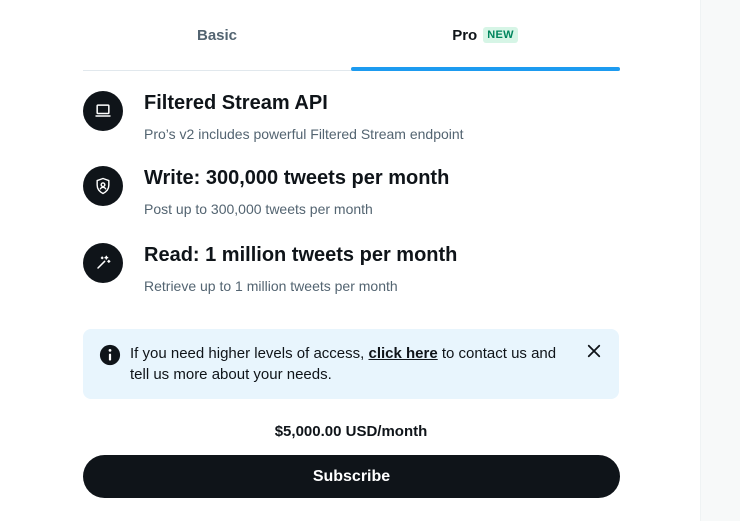 This screenshot has width=740, height=521. Describe the element at coordinates (103, 263) in the screenshot. I see `magic-wand-icon` at that location.